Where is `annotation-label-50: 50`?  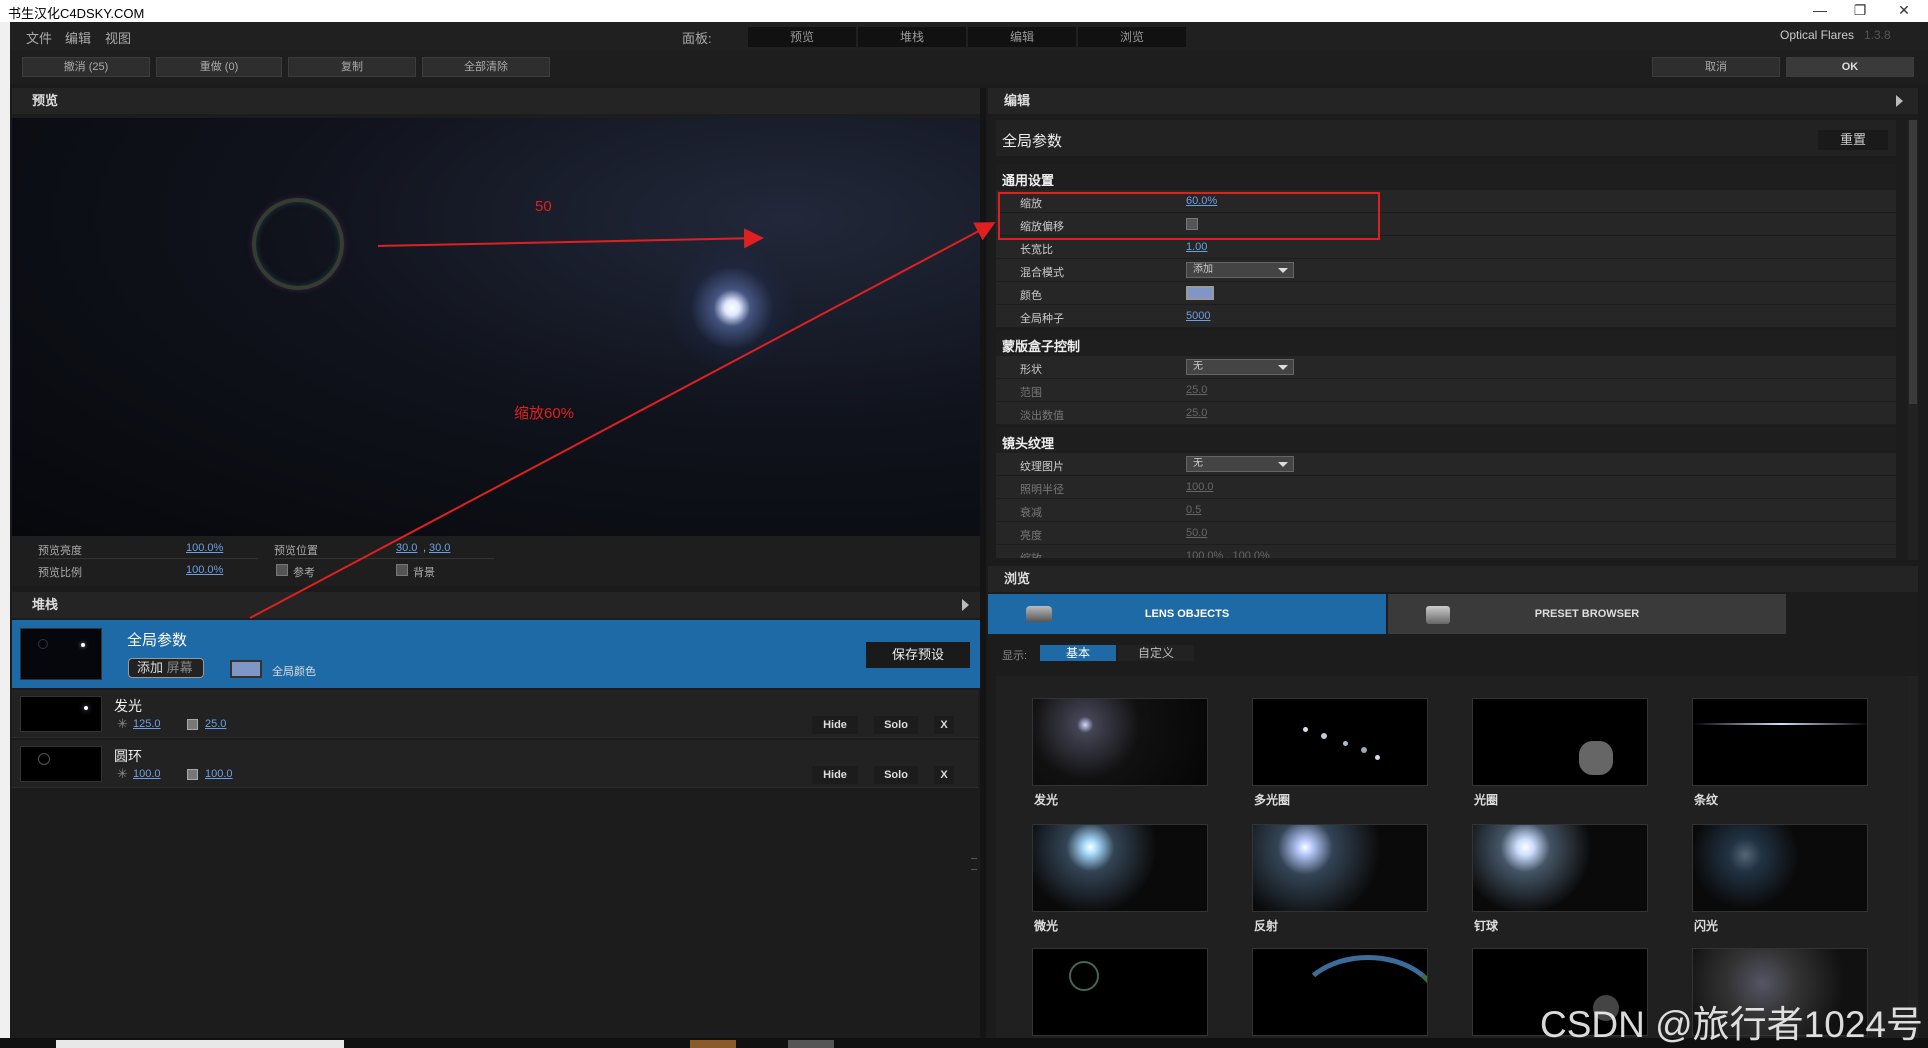
annotation-label-50: 50 is located at coordinates (543, 206).